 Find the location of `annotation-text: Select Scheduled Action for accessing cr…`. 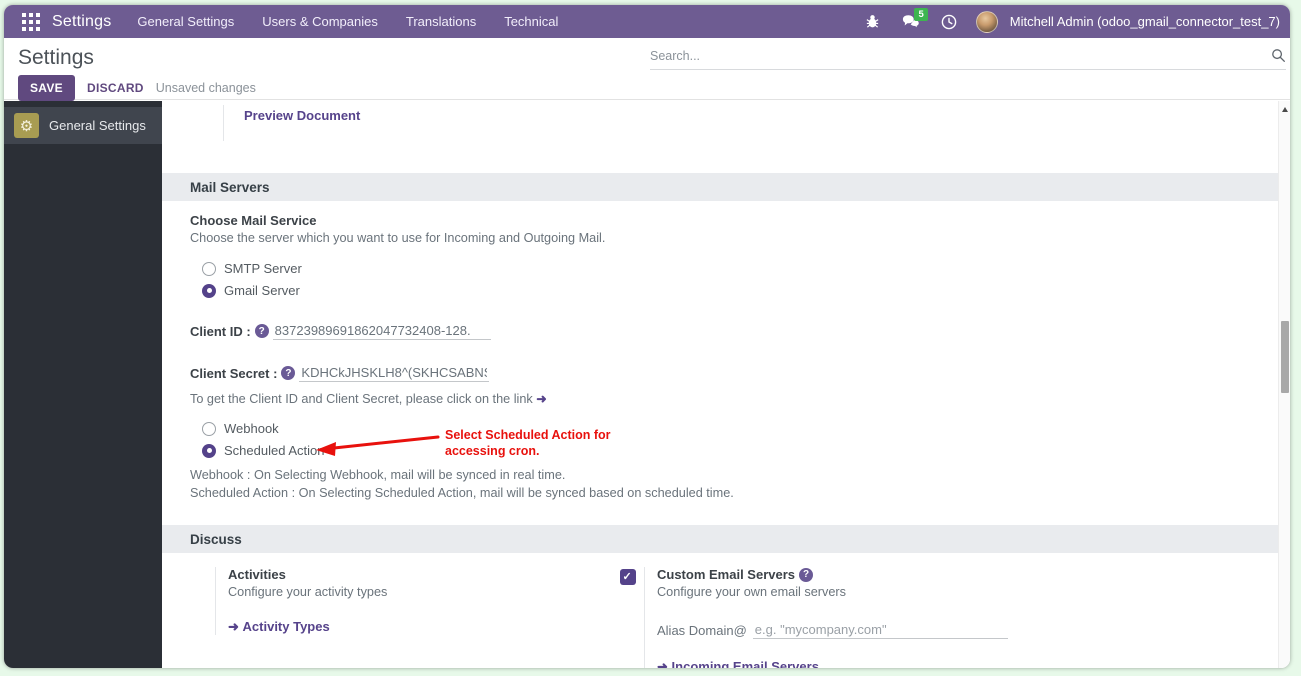

annotation-text: Select Scheduled Action for accessing cr… is located at coordinates (528, 443).